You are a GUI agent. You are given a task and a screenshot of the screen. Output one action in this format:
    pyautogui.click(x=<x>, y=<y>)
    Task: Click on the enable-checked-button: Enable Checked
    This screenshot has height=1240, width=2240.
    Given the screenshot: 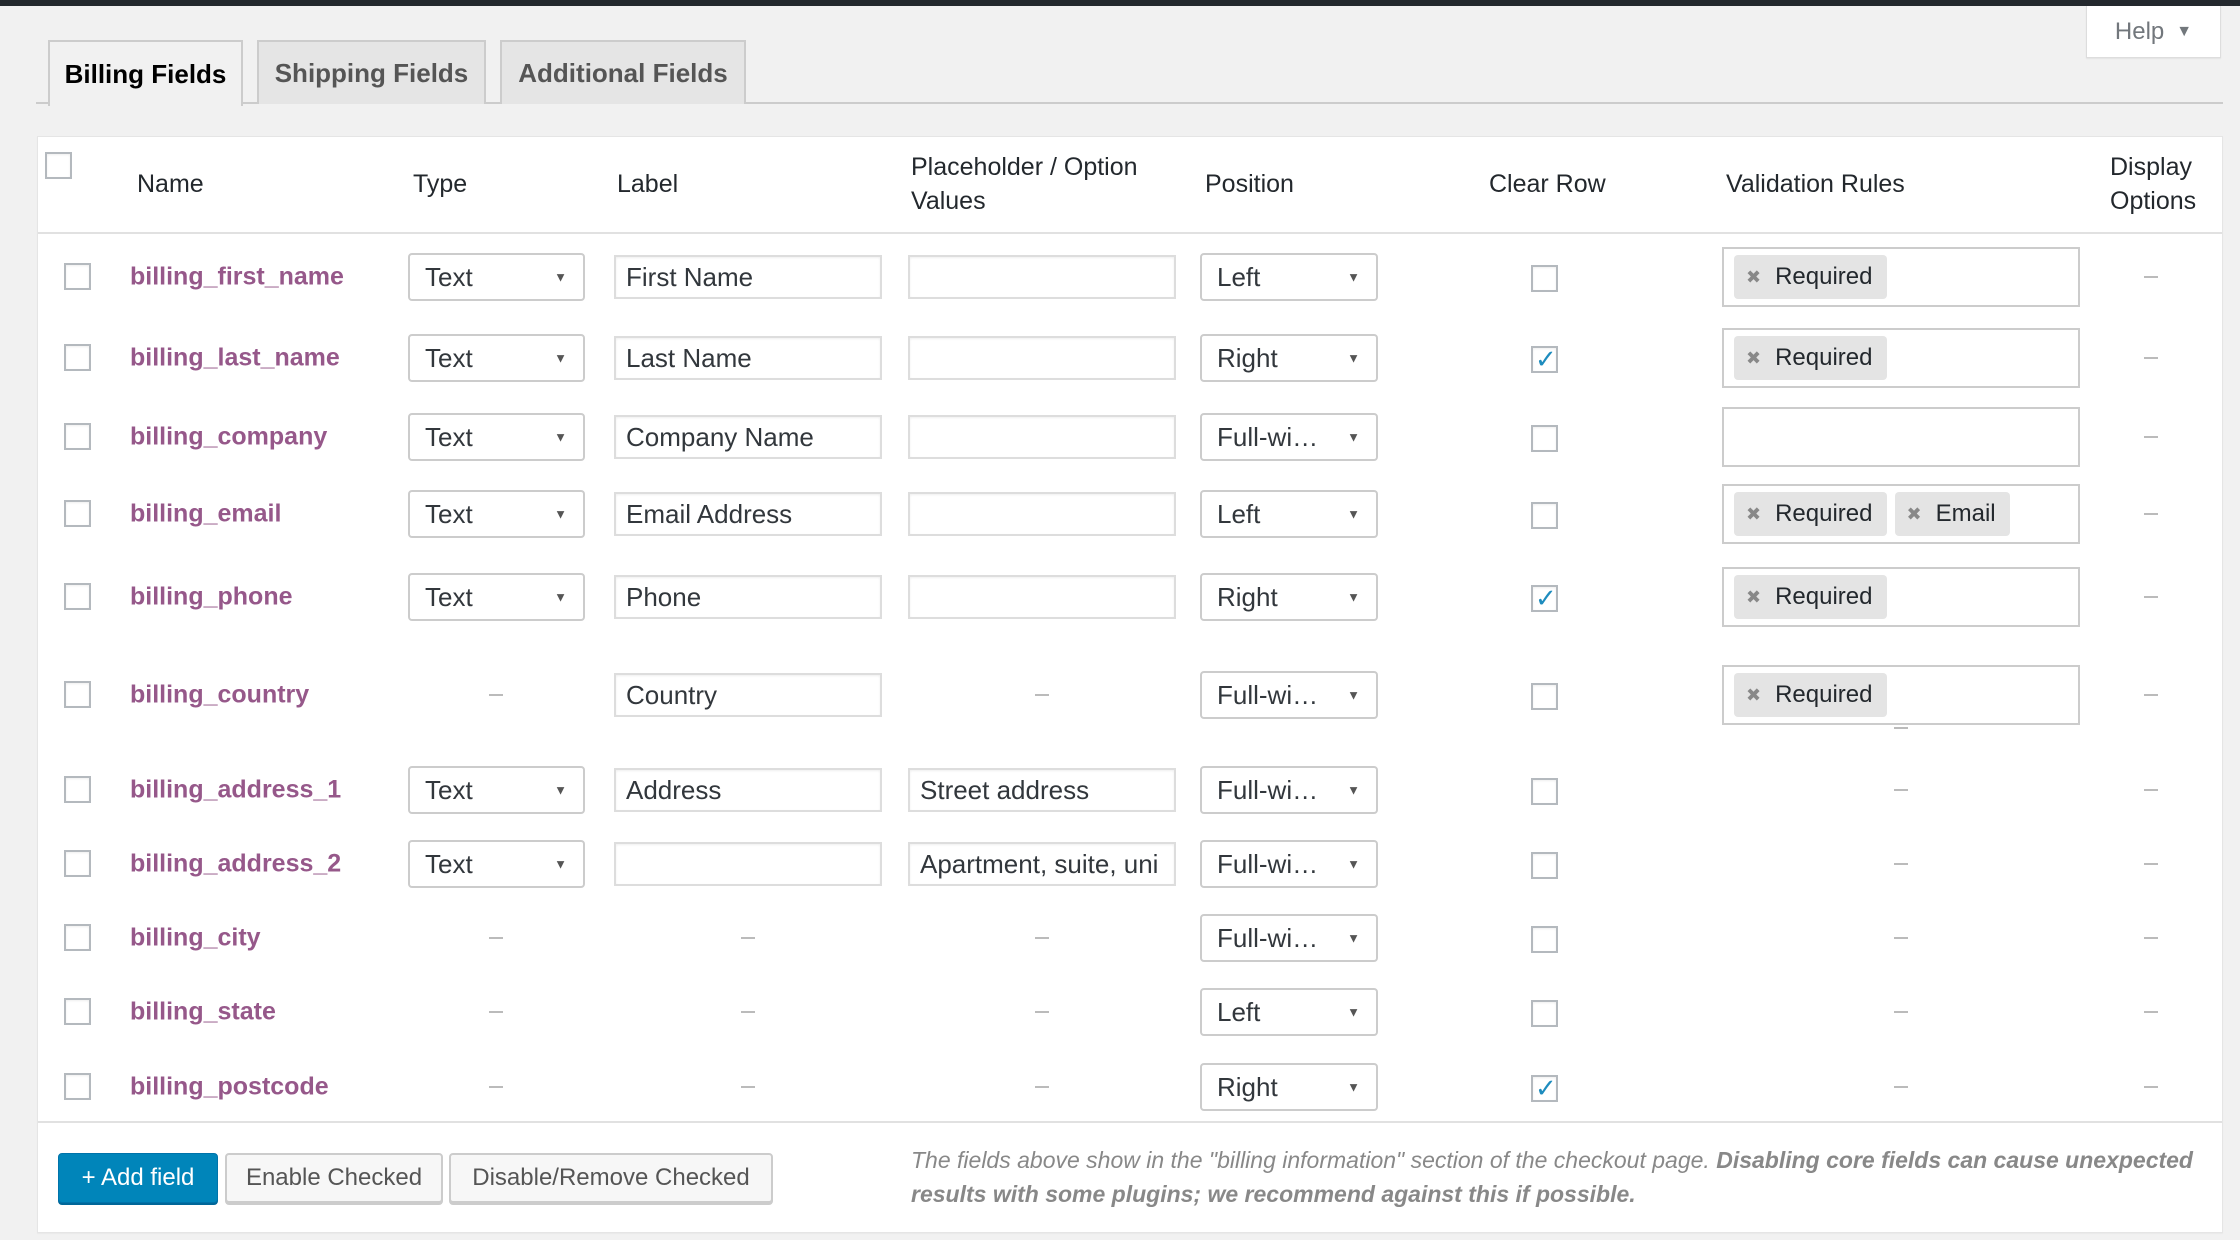 What is the action you would take?
    pyautogui.click(x=334, y=1178)
    